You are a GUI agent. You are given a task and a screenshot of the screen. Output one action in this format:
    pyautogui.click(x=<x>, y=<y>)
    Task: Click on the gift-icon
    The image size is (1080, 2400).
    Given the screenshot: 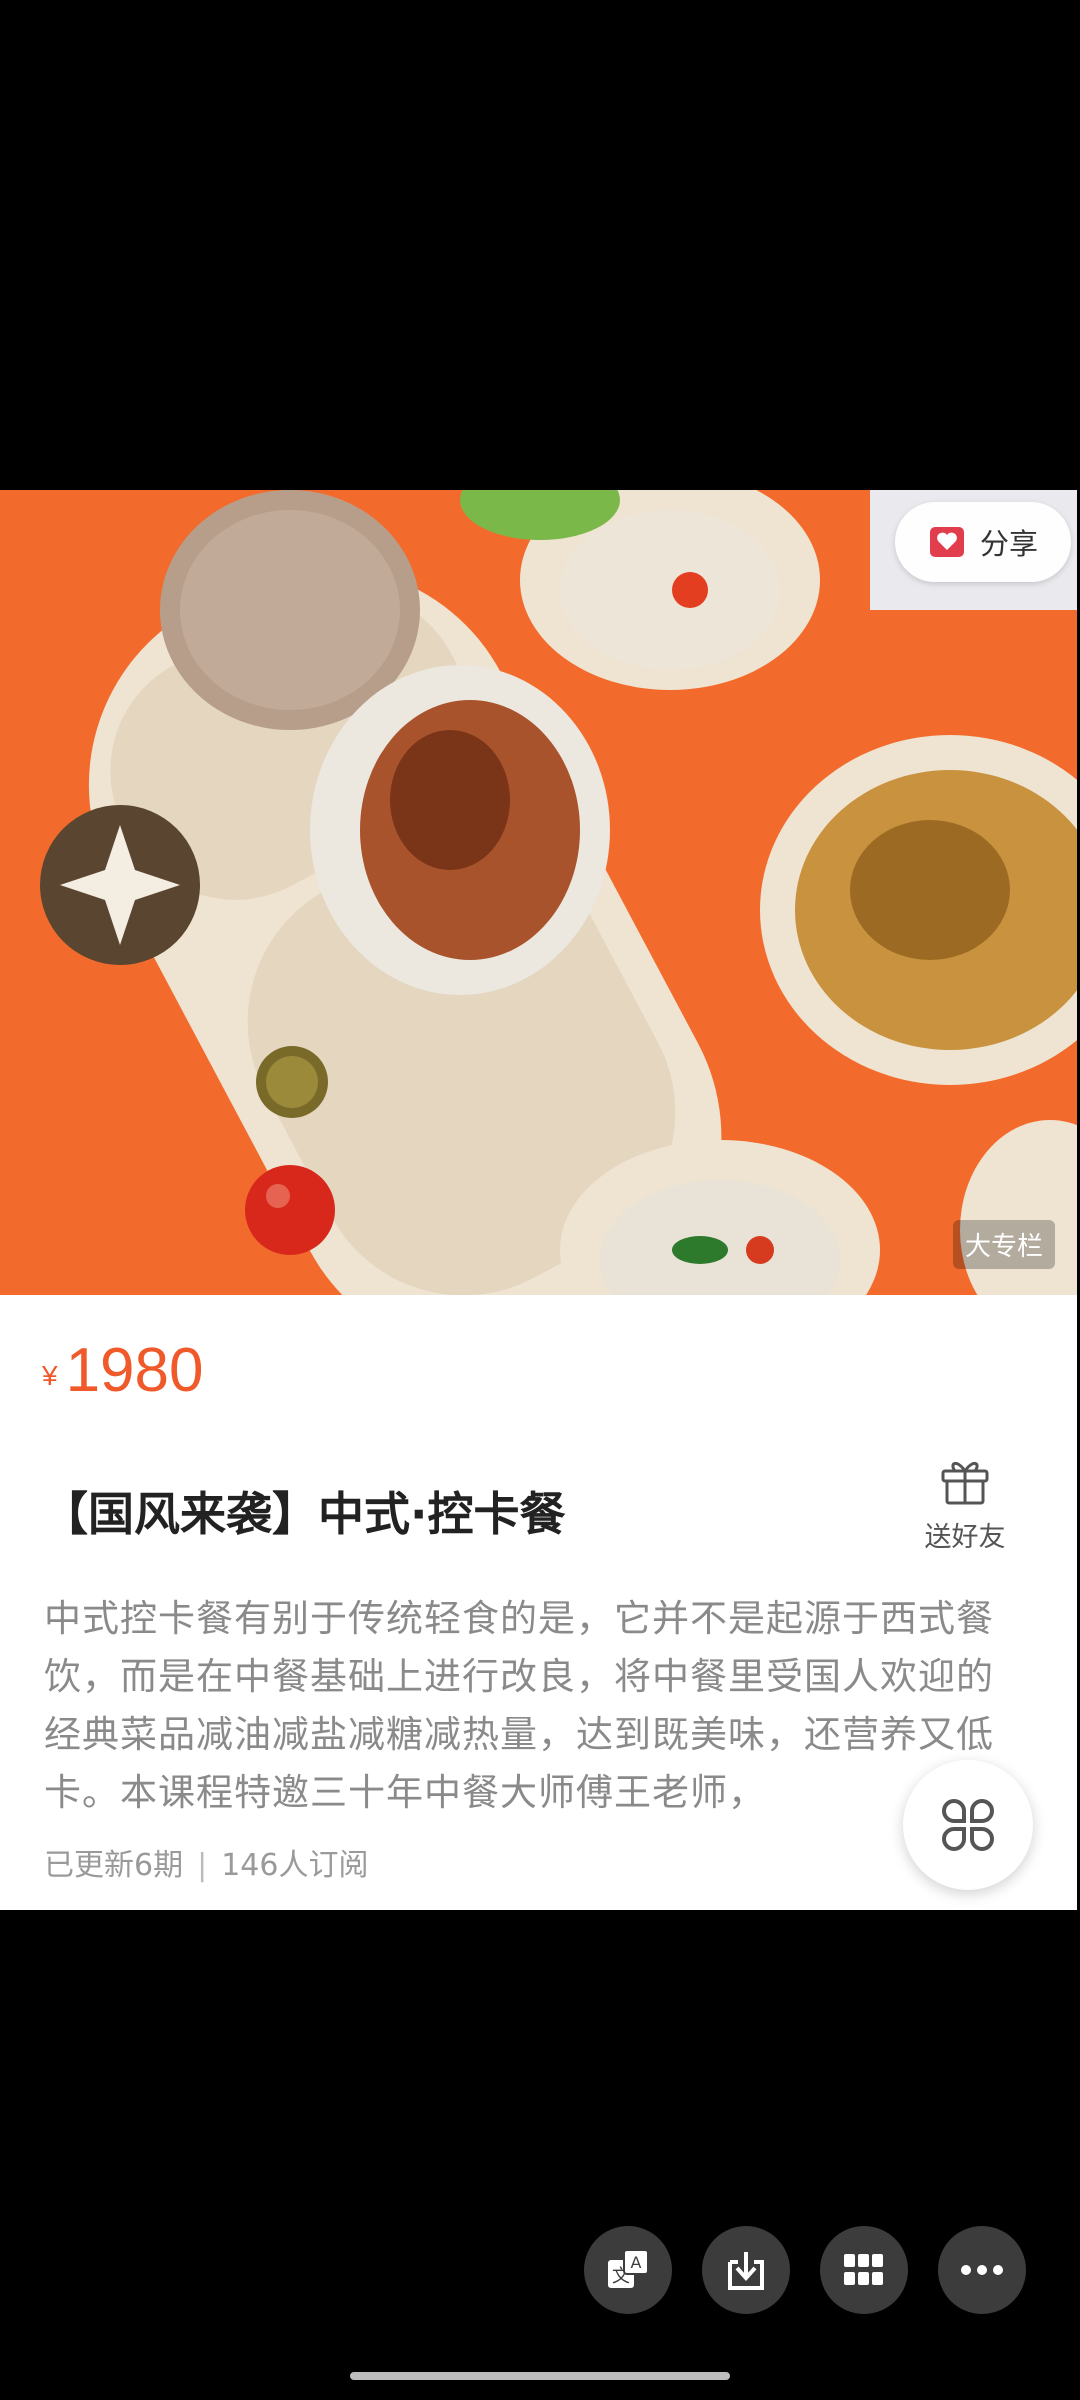 What is the action you would take?
    pyautogui.click(x=965, y=1483)
    